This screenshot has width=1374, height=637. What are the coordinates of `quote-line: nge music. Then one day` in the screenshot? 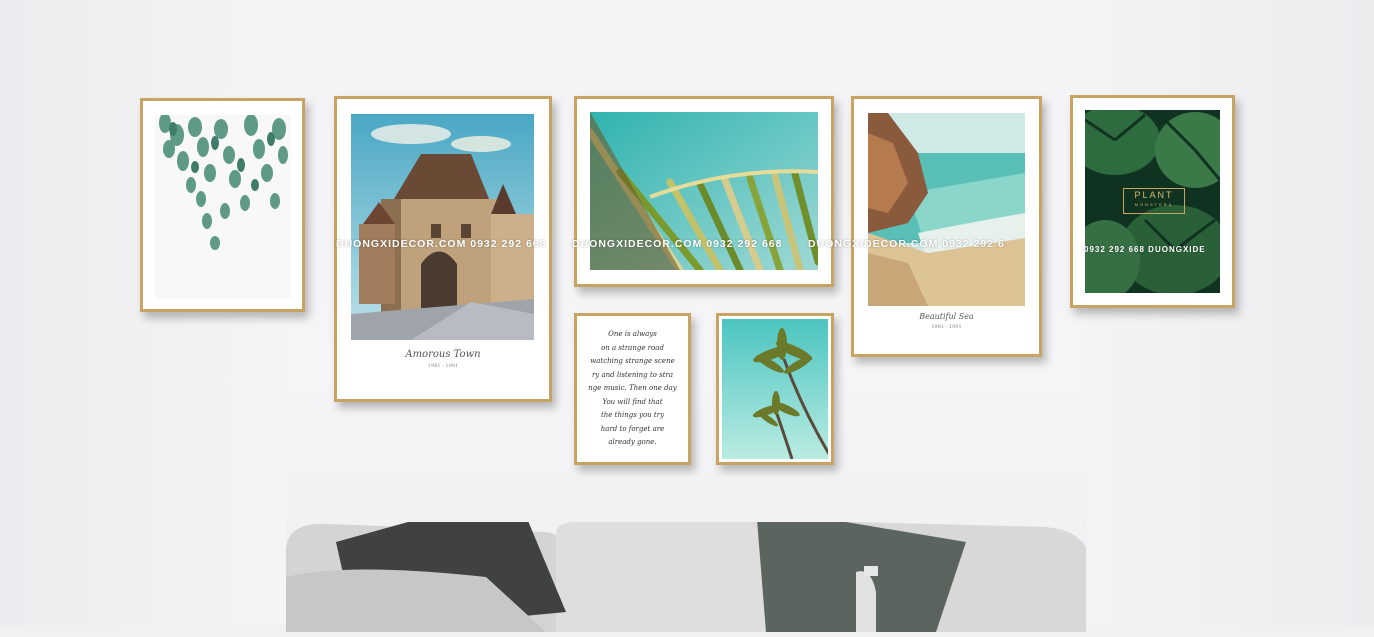 It's located at (632, 388).